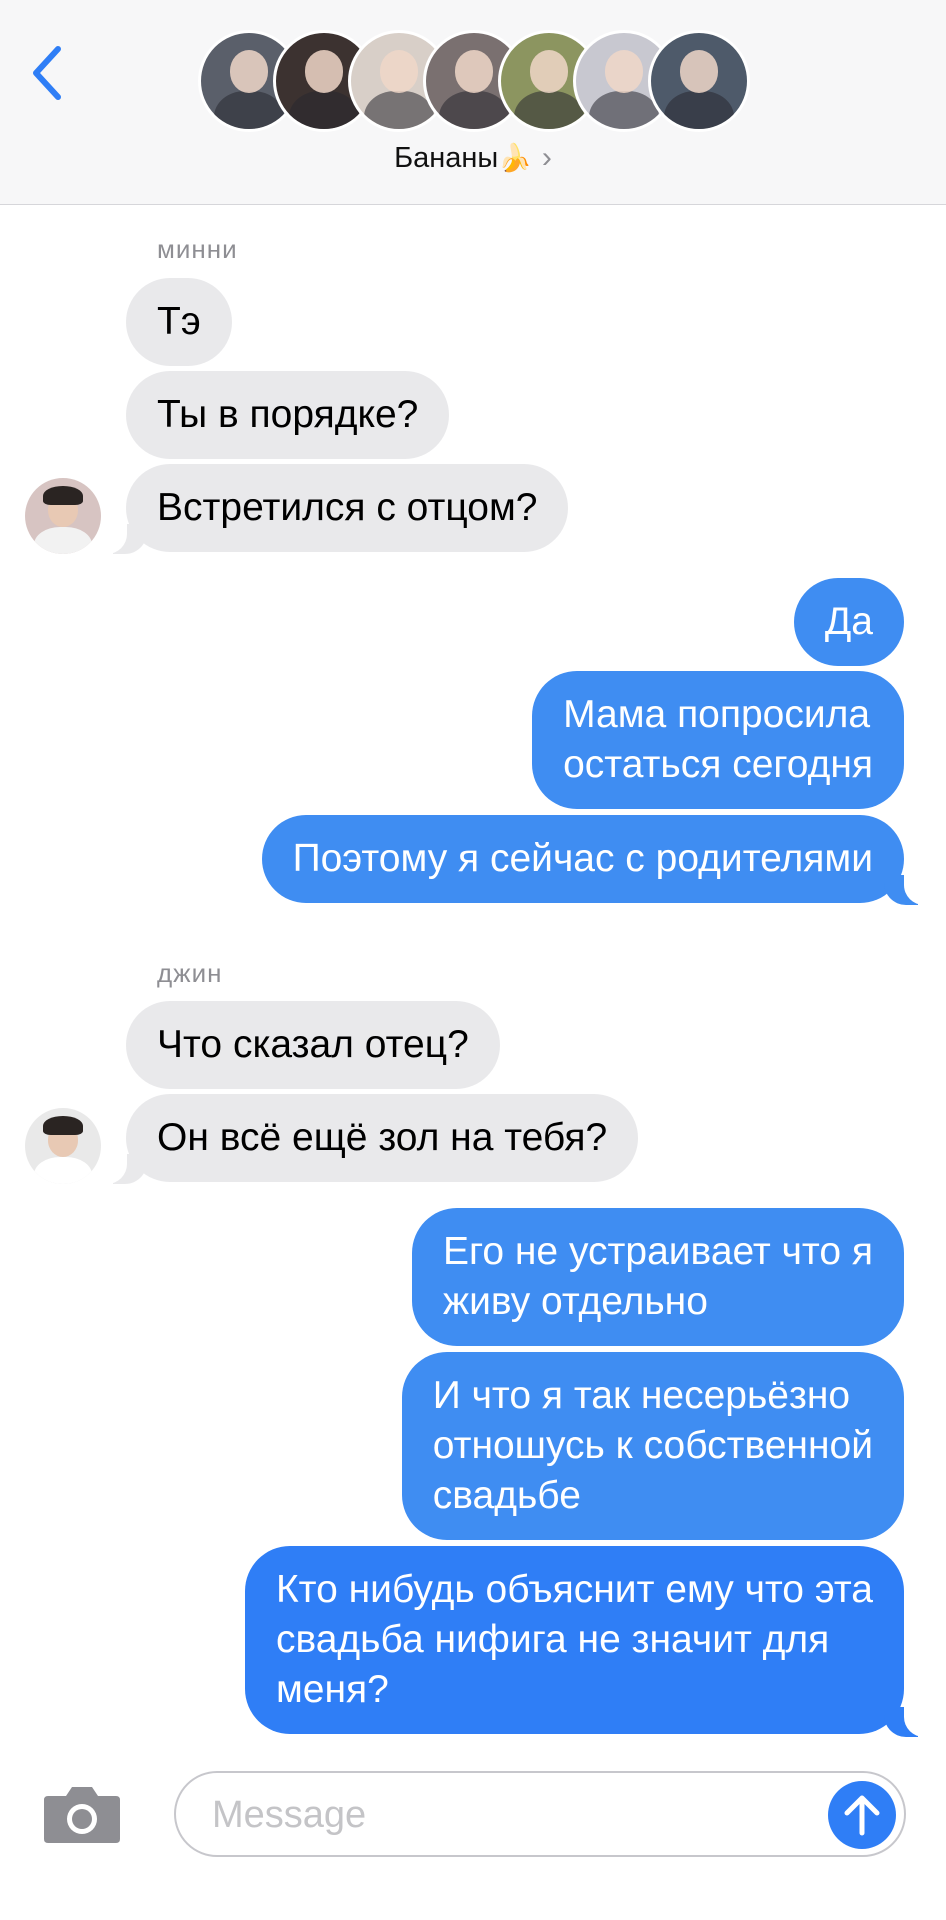 The image size is (946, 1920). Describe the element at coordinates (699, 81) in the screenshot. I see `participant-avatar` at that location.